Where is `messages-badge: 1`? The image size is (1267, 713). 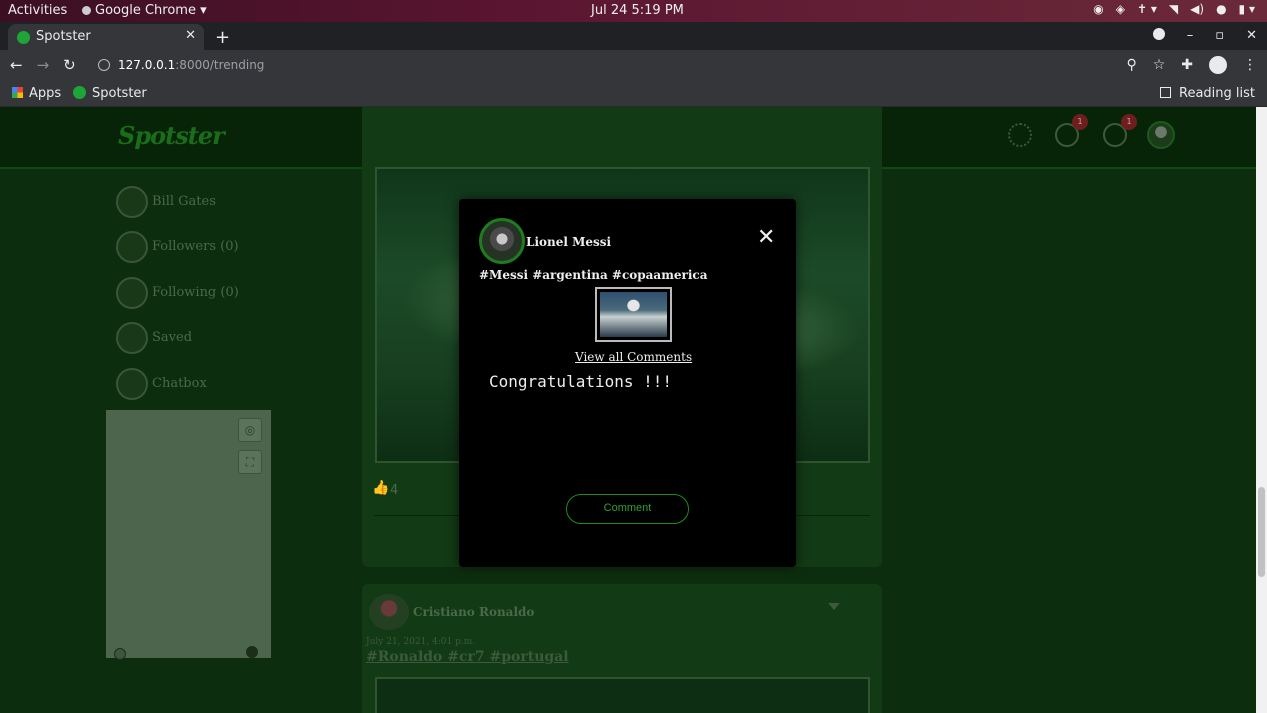 messages-badge: 1 is located at coordinates (1080, 122).